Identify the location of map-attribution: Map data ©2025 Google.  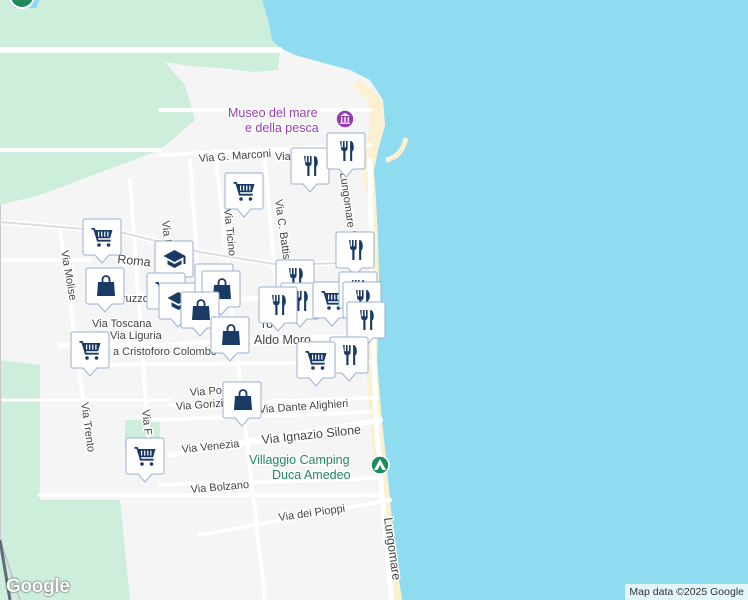
(686, 592).